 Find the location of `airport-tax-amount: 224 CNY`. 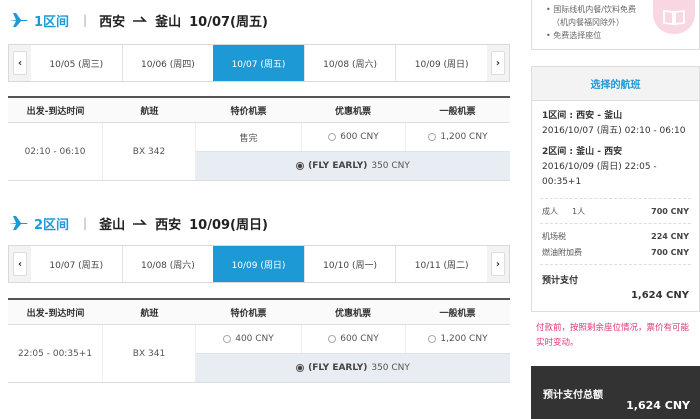

airport-tax-amount: 224 CNY is located at coordinates (670, 236).